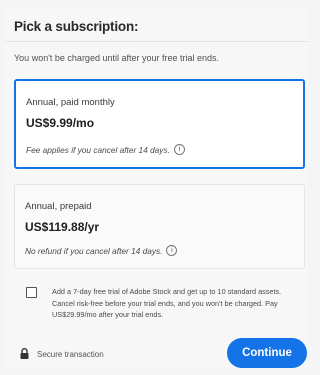  What do you see at coordinates (98, 149) in the screenshot?
I see `plan-note: Fee applies if you cancel after 14 days.` at bounding box center [98, 149].